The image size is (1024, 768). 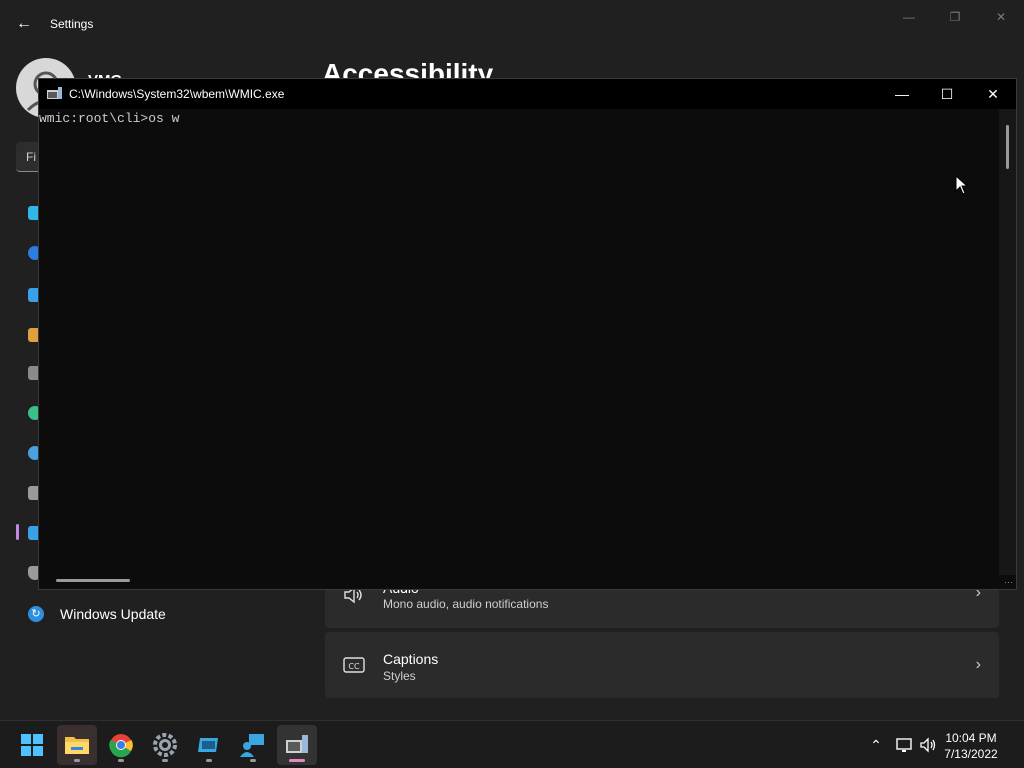 What do you see at coordinates (109, 118) in the screenshot?
I see `console-prompt-line: wmic:root\cli>os w` at bounding box center [109, 118].